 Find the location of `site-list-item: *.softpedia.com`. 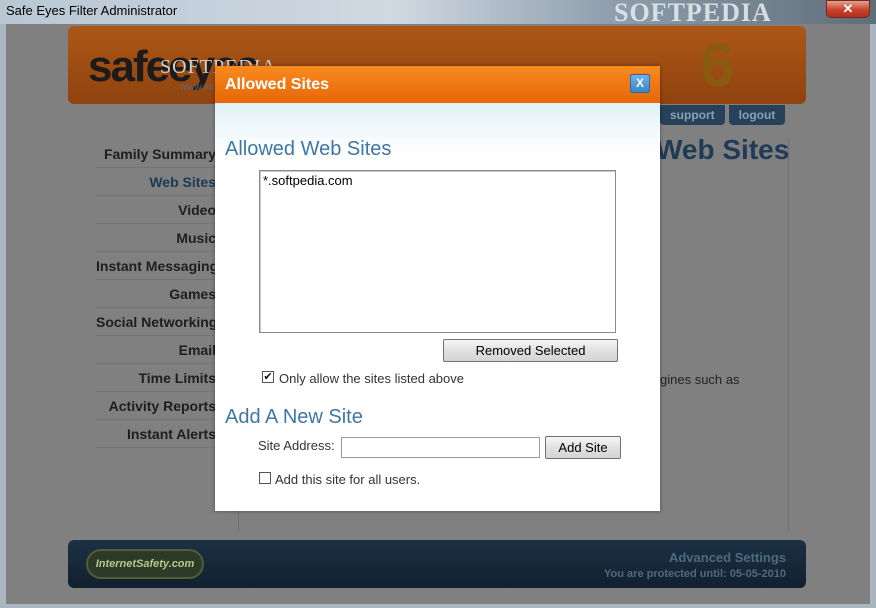

site-list-item: *.softpedia.com is located at coordinates (437, 181).